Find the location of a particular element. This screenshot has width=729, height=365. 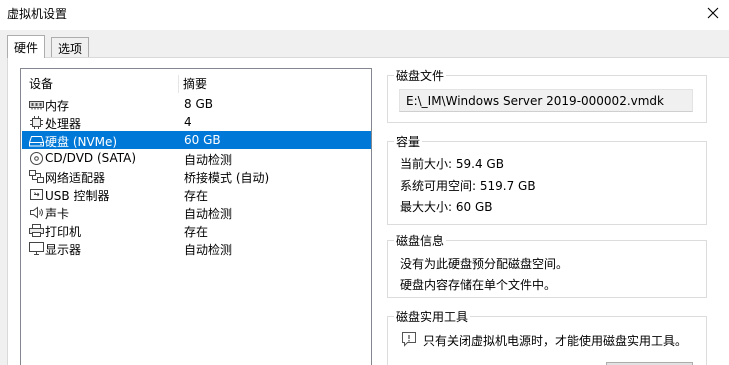

tab-options-label: 选项 is located at coordinates (70, 48).